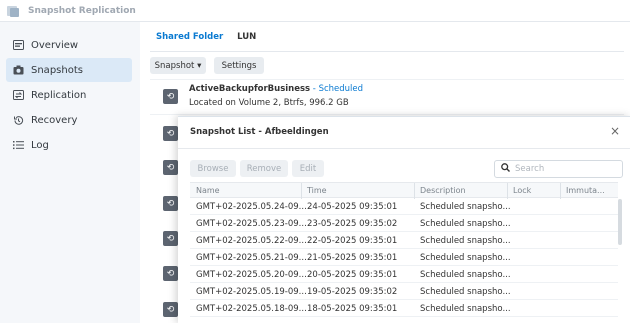 This screenshot has height=323, width=630. What do you see at coordinates (82, 10) in the screenshot?
I see `app-title: Snapshot Replication` at bounding box center [82, 10].